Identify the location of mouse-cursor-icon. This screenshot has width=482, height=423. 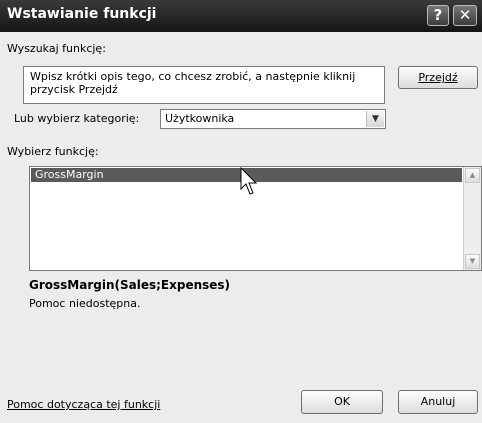
(249, 181).